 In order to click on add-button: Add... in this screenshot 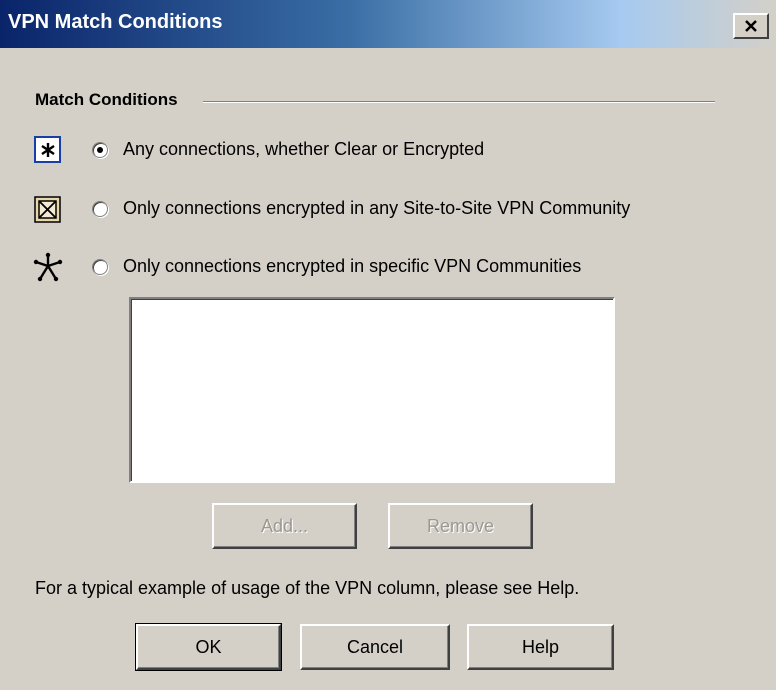, I will do `click(284, 526)`.